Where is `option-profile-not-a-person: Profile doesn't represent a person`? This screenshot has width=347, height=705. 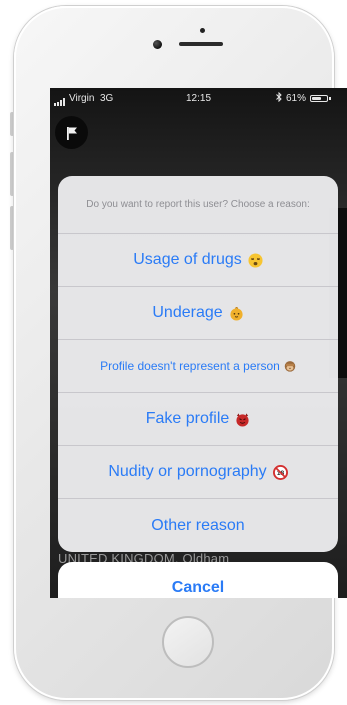
option-profile-not-a-person: Profile doesn't represent a person is located at coordinates (198, 366).